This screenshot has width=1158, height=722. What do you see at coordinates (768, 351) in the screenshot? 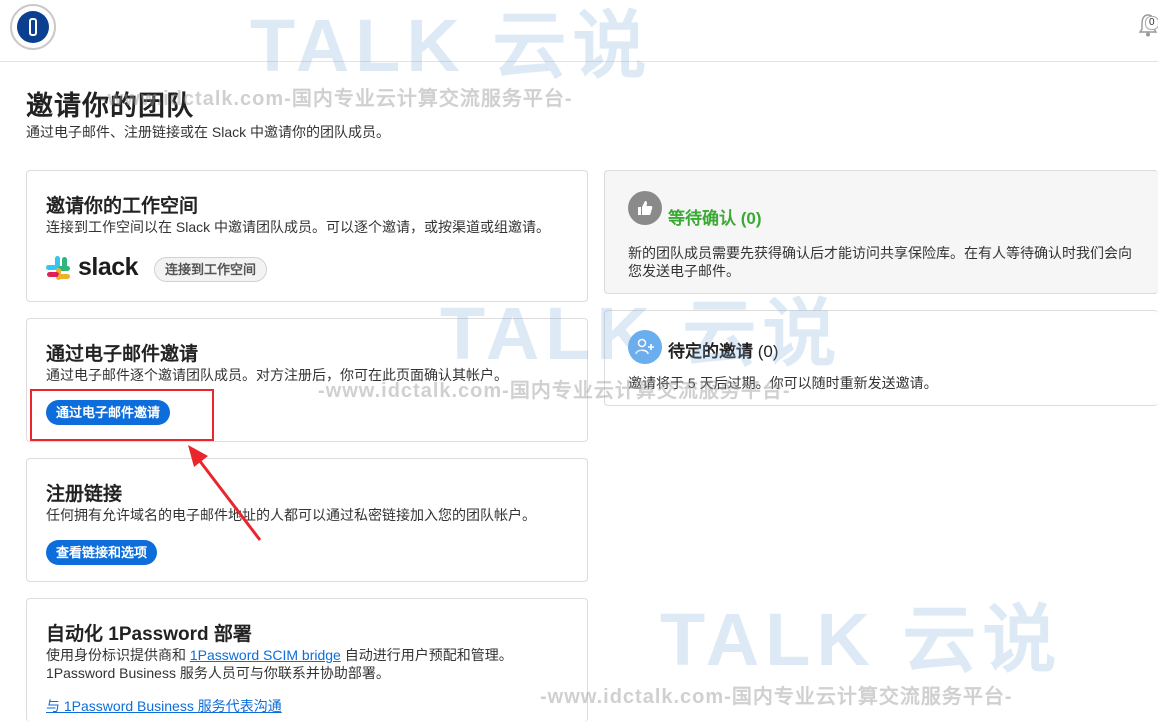
I see `pending-invites-count: (0)` at bounding box center [768, 351].